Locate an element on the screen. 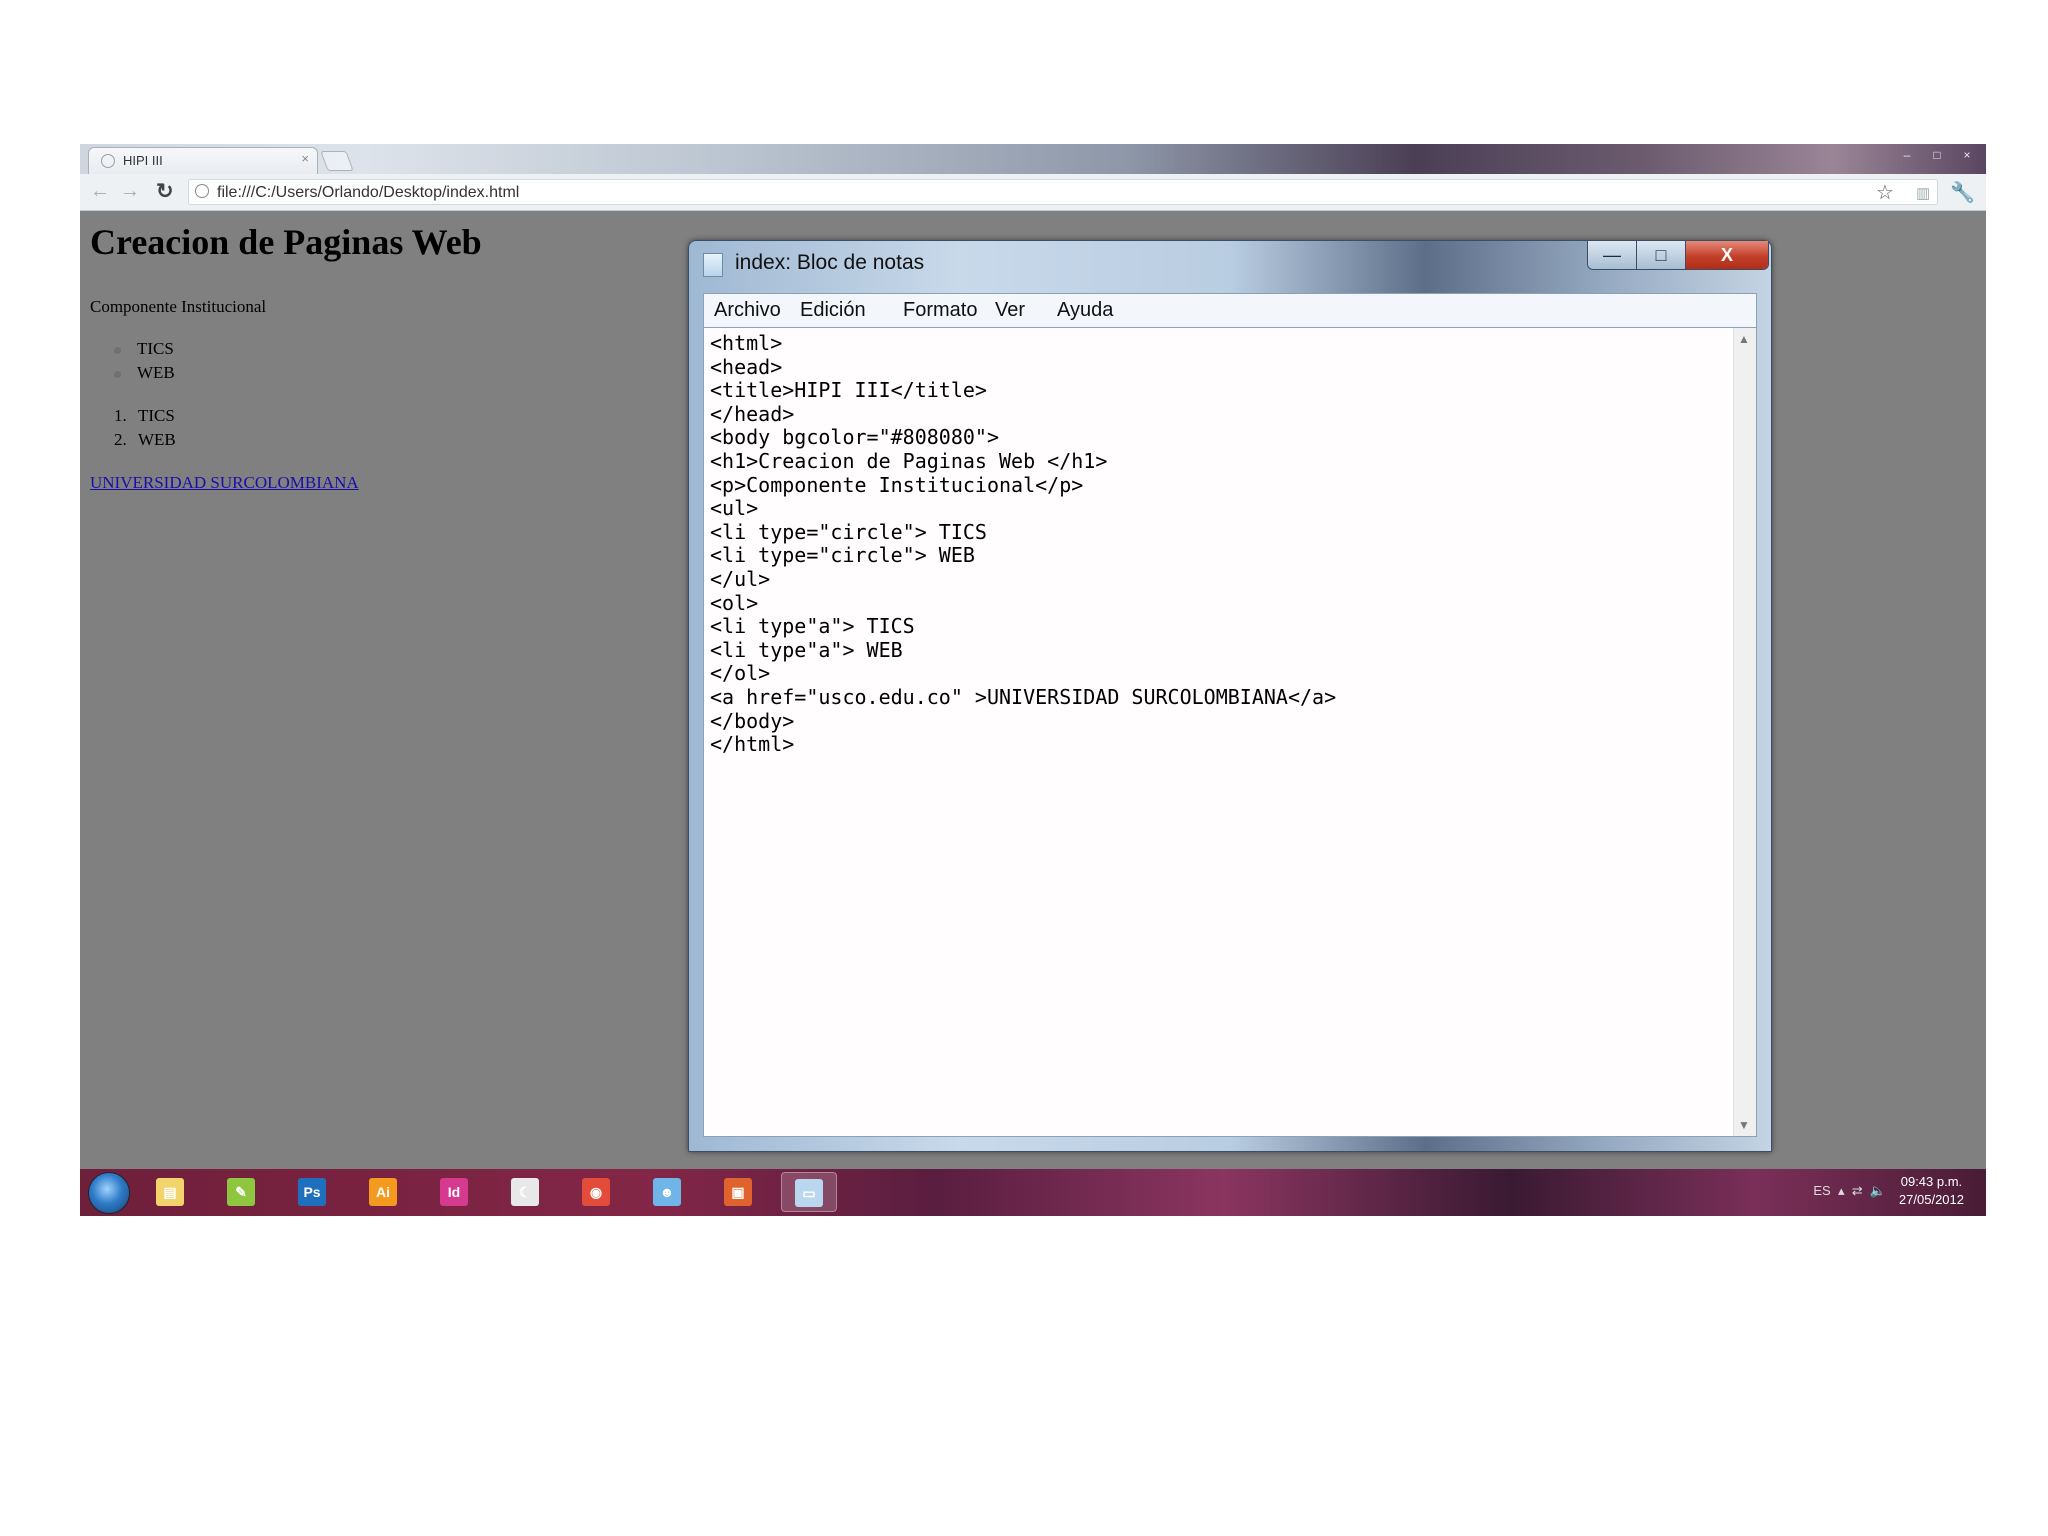 The height and width of the screenshot is (1536, 2048). tab-close-icon: × is located at coordinates (305, 158).